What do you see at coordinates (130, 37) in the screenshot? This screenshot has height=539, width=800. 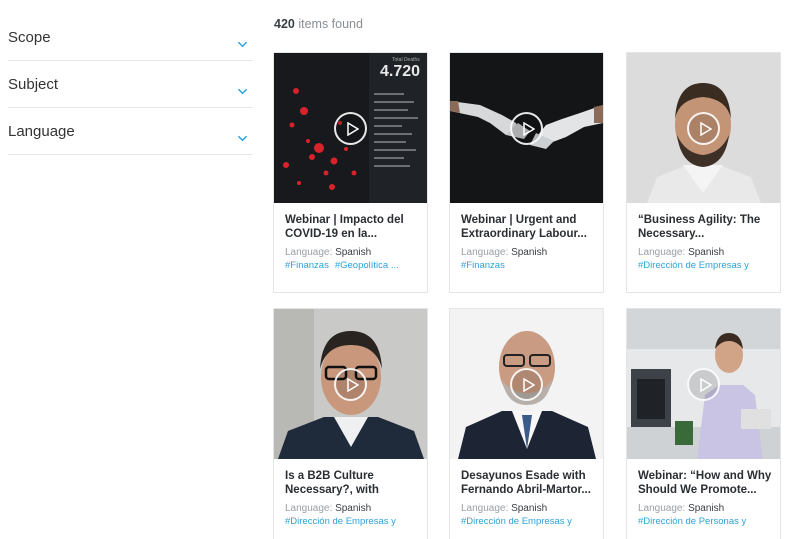 I see `filter-scope: Scope` at bounding box center [130, 37].